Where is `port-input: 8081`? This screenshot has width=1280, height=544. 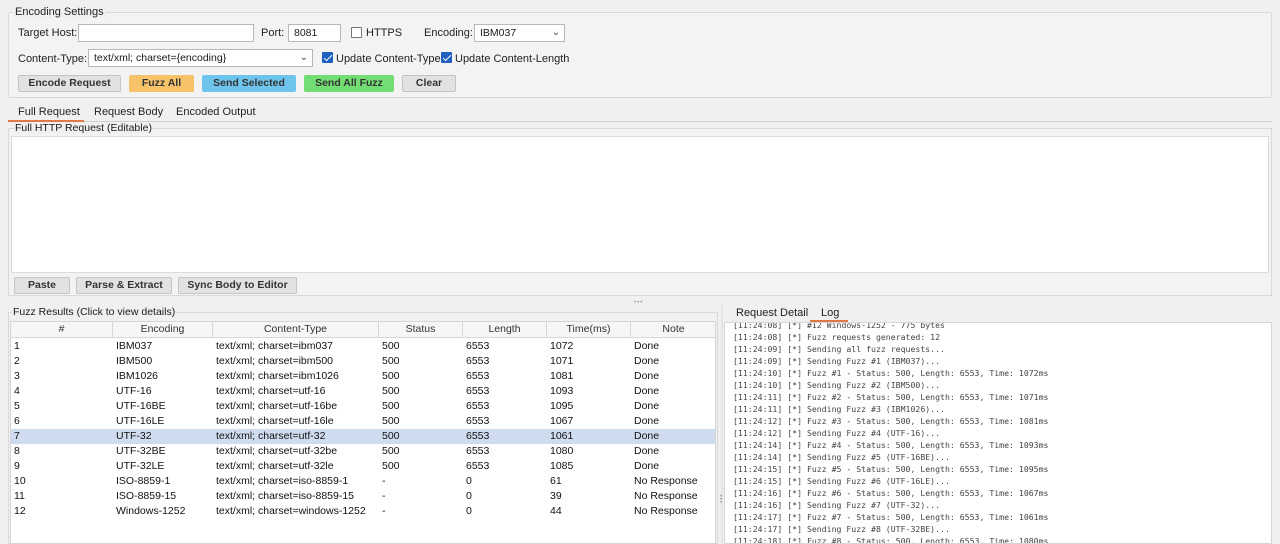 port-input: 8081 is located at coordinates (314, 33).